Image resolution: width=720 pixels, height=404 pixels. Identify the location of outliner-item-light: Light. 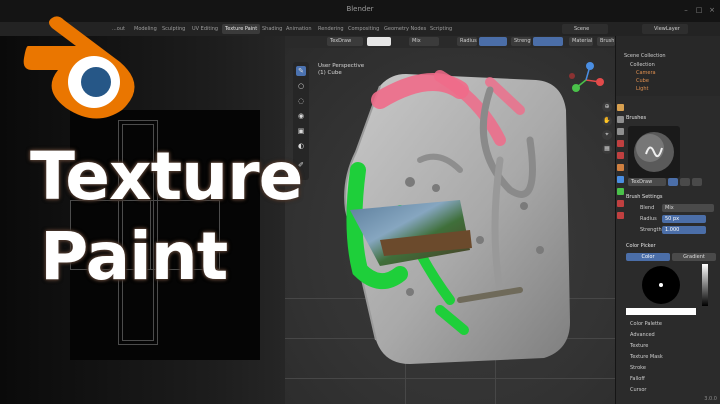
(668, 89).